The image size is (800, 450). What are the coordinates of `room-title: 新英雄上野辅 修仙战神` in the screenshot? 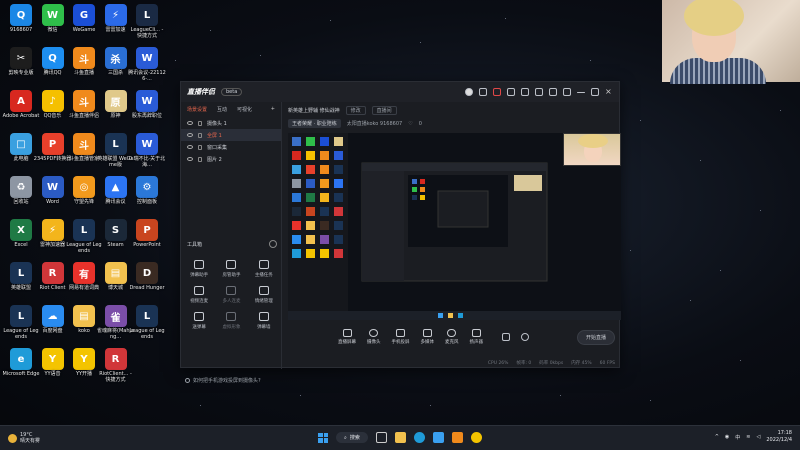 It's located at (314, 110).